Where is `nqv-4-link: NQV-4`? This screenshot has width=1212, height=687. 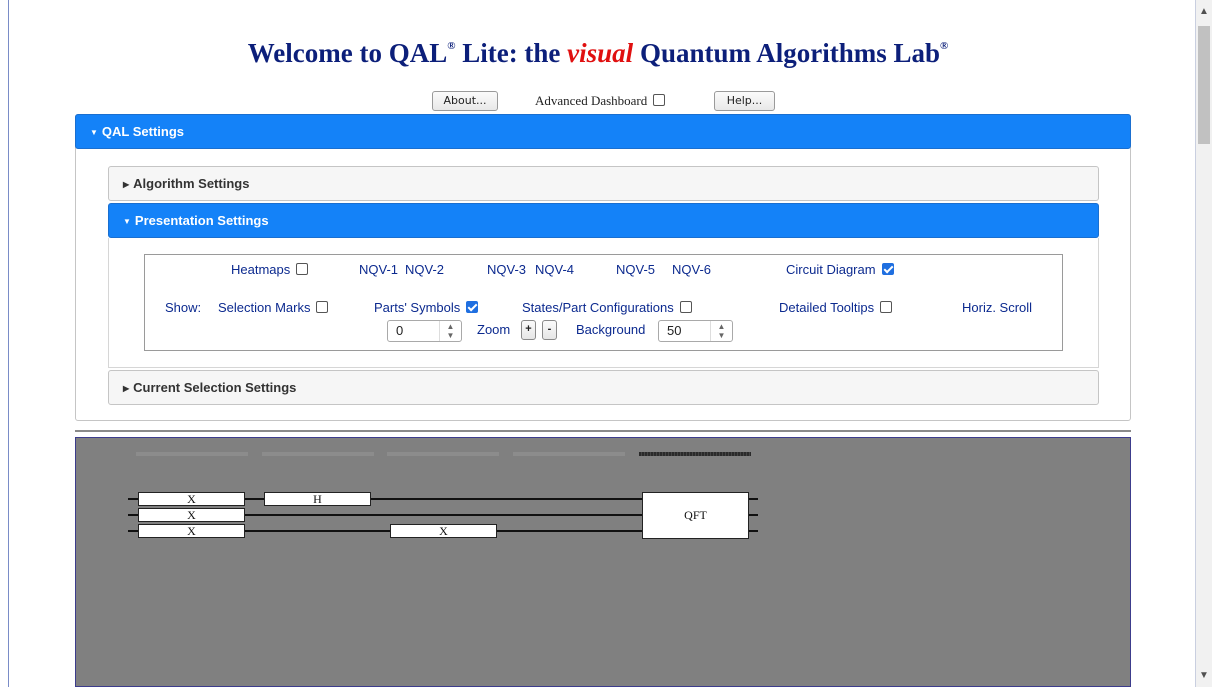
nqv-4-link: NQV-4 is located at coordinates (554, 269).